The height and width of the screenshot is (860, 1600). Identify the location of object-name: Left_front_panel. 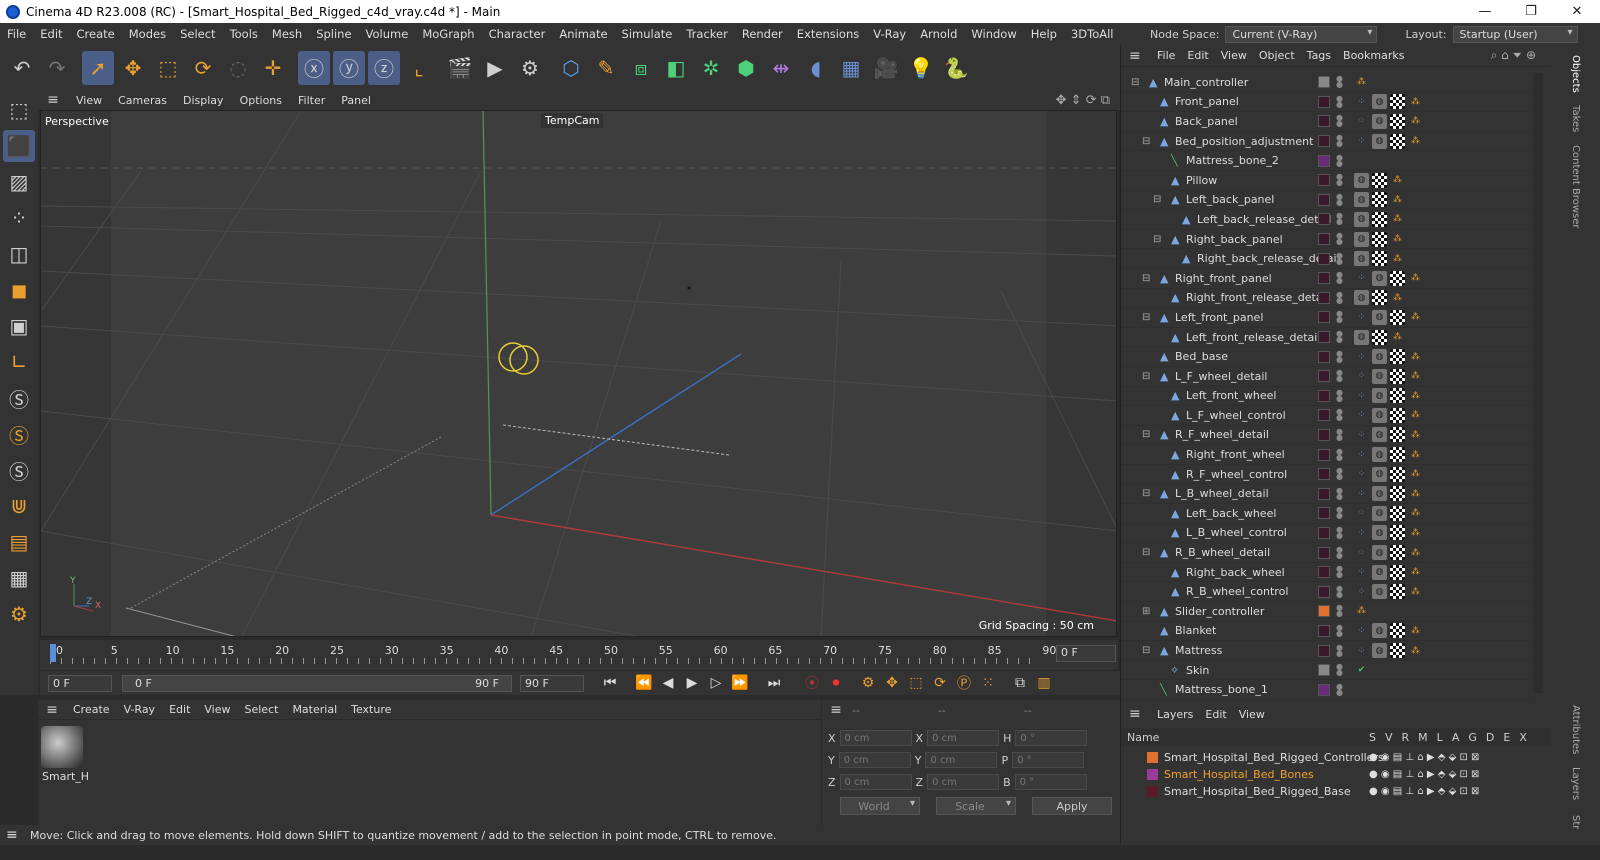
(1219, 317).